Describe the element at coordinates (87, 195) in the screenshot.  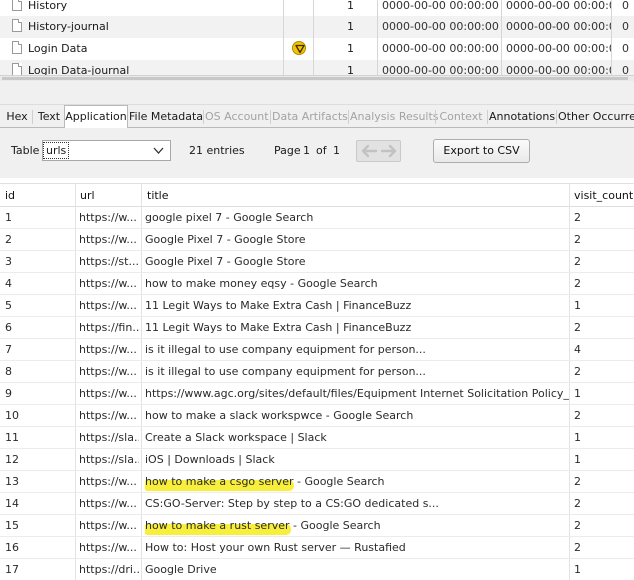
I see `column-header-url: url` at that location.